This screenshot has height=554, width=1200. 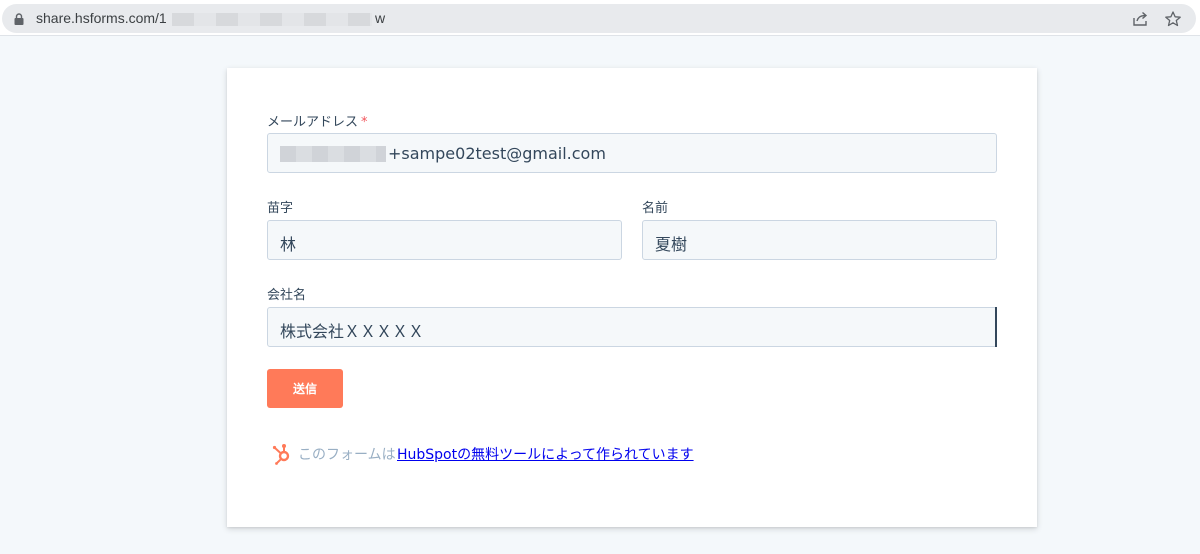 I want to click on last-name-value: 林, so click(x=288, y=244).